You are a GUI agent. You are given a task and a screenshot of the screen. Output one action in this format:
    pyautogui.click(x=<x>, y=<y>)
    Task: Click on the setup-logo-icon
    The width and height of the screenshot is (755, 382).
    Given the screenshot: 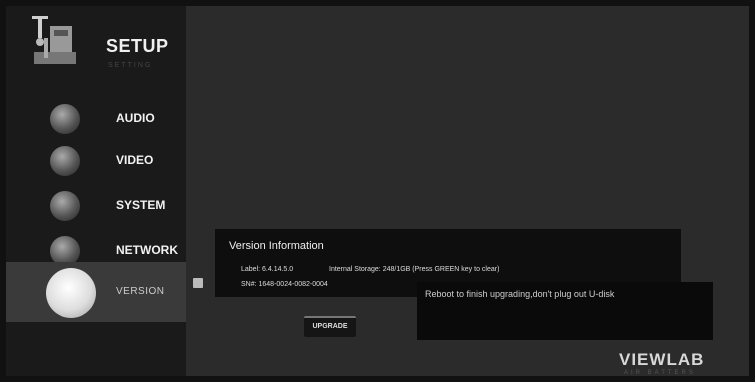 What is the action you would take?
    pyautogui.click(x=55, y=40)
    